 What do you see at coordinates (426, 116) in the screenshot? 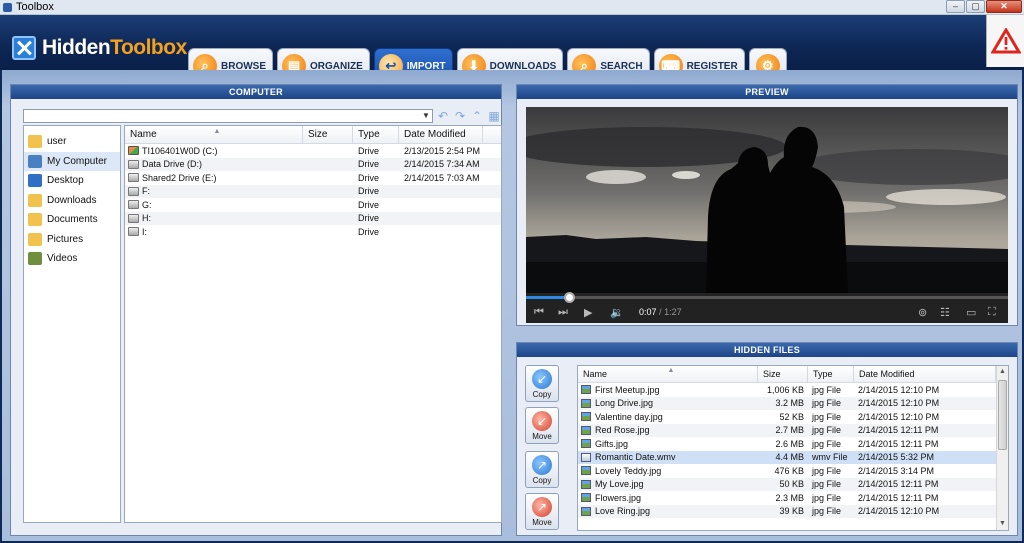
I see `dropdown-arrow-icon: ▼` at bounding box center [426, 116].